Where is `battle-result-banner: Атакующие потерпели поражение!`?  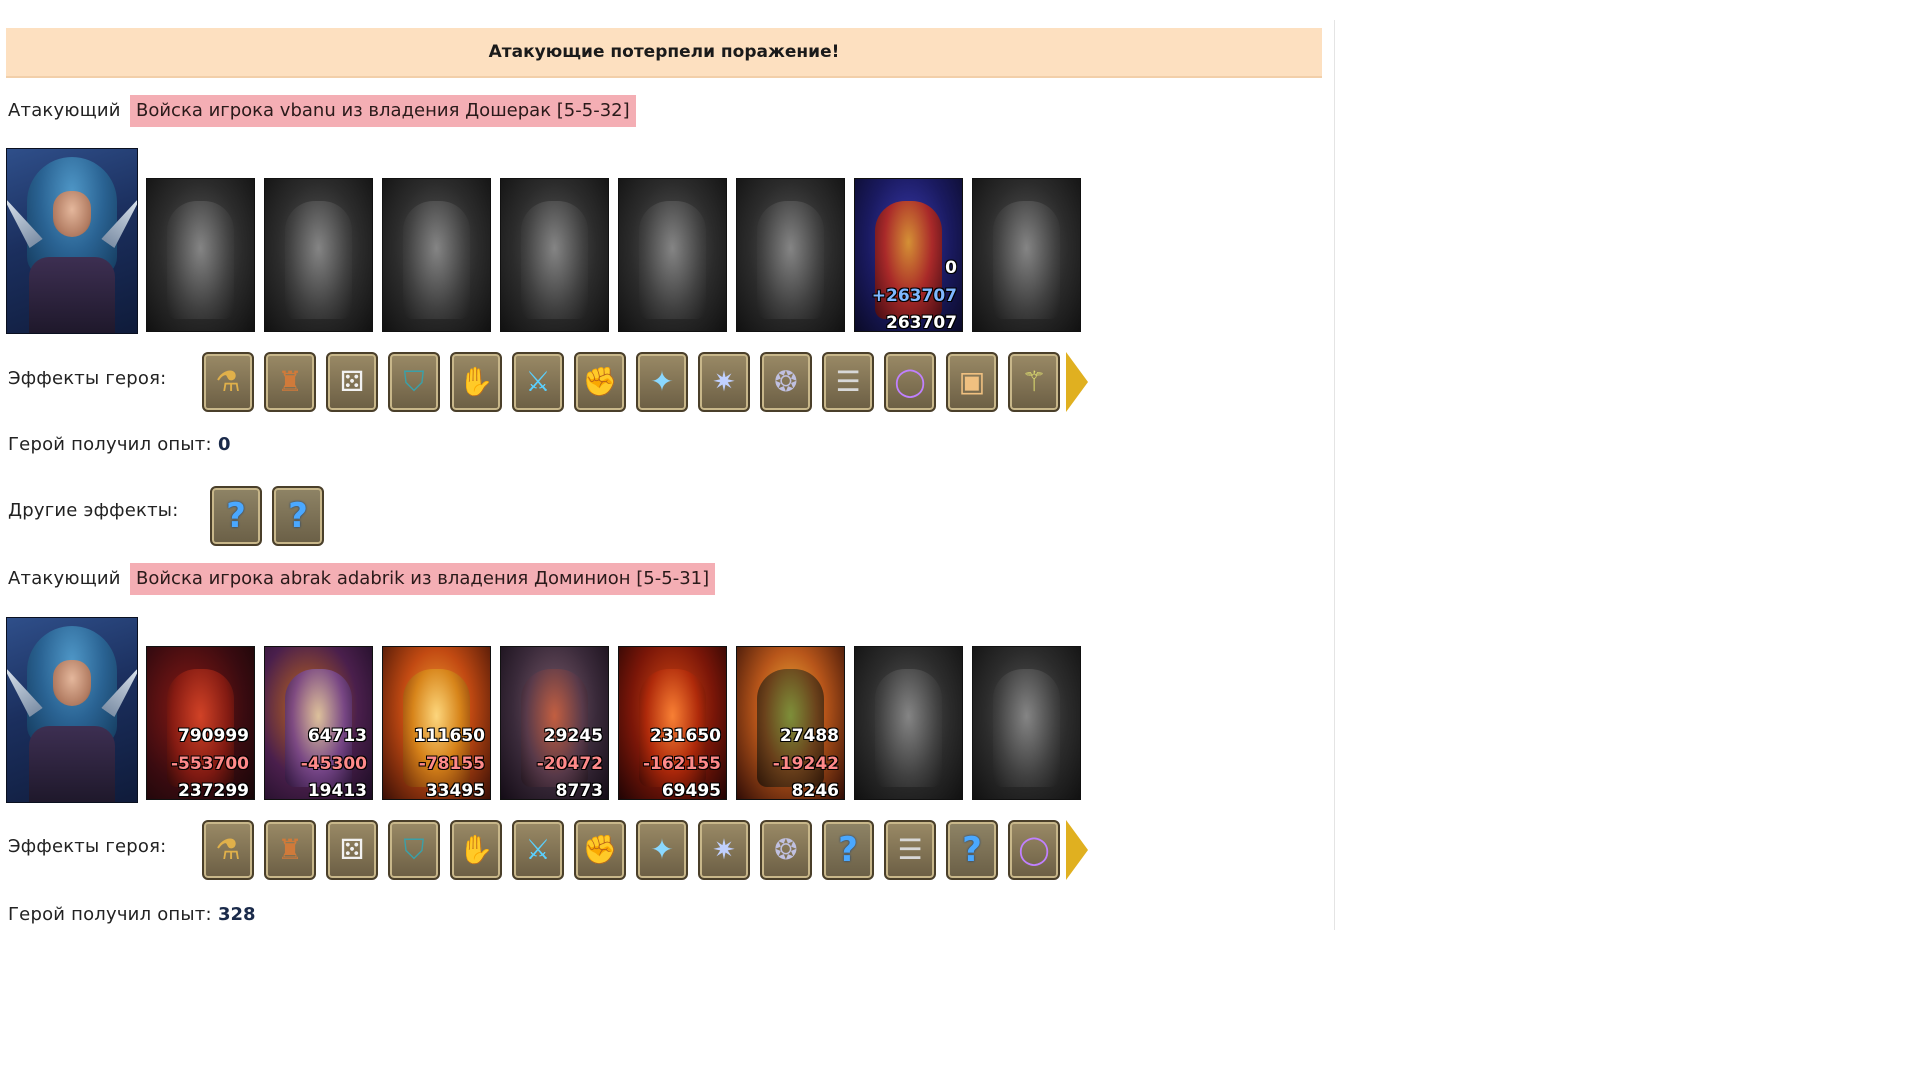 battle-result-banner: Атакующие потерпели поражение! is located at coordinates (664, 53).